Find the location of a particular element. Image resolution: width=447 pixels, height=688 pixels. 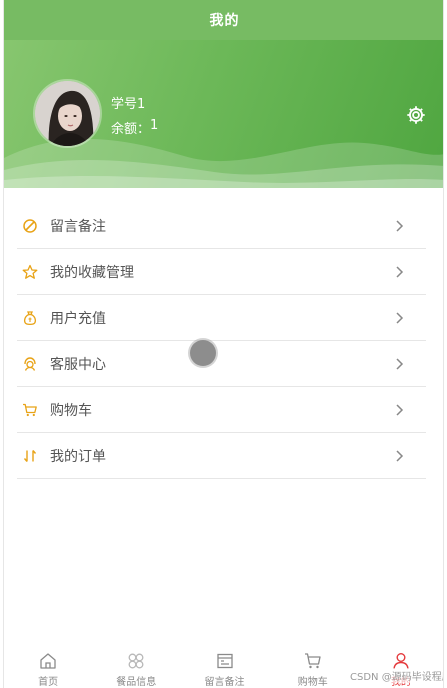

clover-icon is located at coordinates (136, 661).